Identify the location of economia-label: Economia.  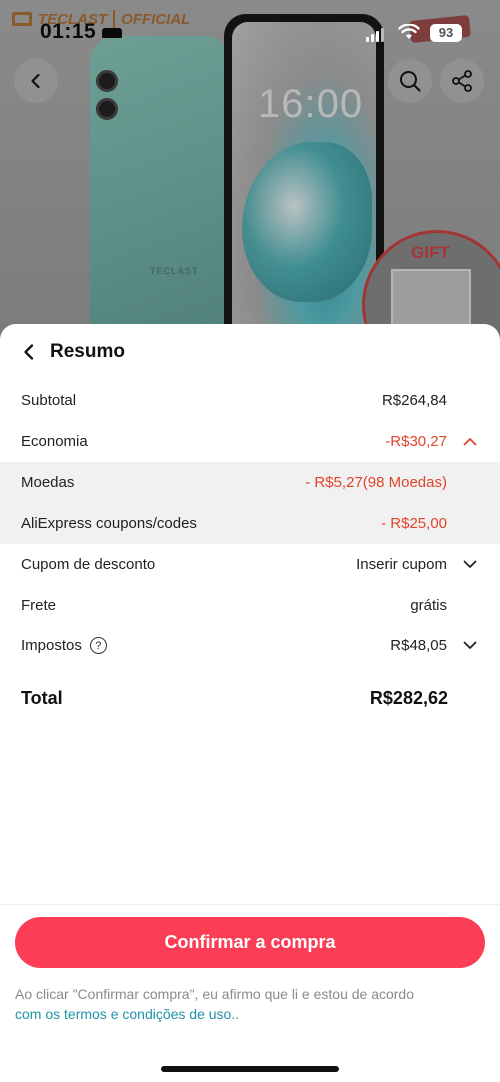
(54, 441).